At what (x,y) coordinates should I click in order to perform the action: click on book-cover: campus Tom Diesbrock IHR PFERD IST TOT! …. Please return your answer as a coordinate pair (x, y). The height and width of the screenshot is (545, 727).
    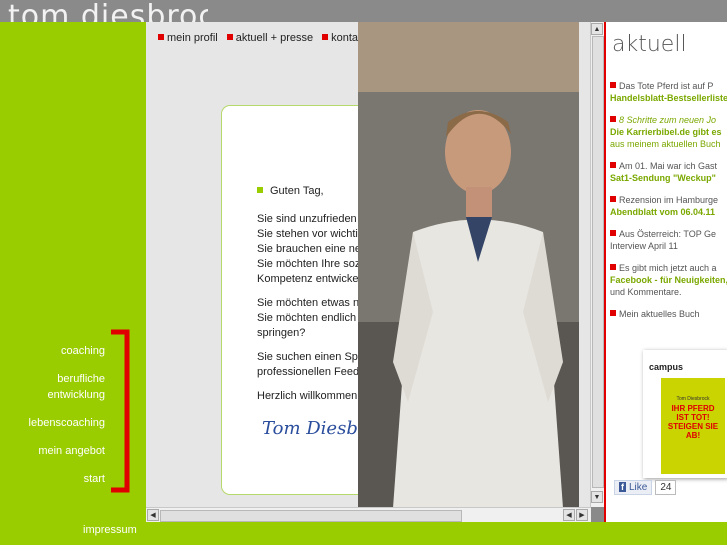
    Looking at the image, I should click on (685, 414).